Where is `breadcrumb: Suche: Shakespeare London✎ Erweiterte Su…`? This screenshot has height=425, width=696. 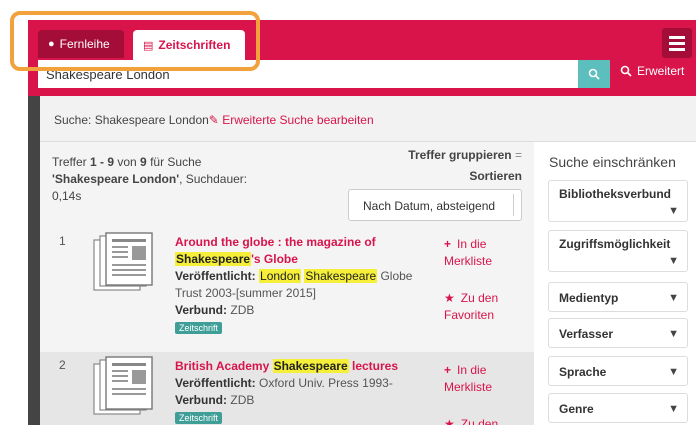
breadcrumb: Suche: Shakespeare London✎ Erweiterte Su… is located at coordinates (368, 119).